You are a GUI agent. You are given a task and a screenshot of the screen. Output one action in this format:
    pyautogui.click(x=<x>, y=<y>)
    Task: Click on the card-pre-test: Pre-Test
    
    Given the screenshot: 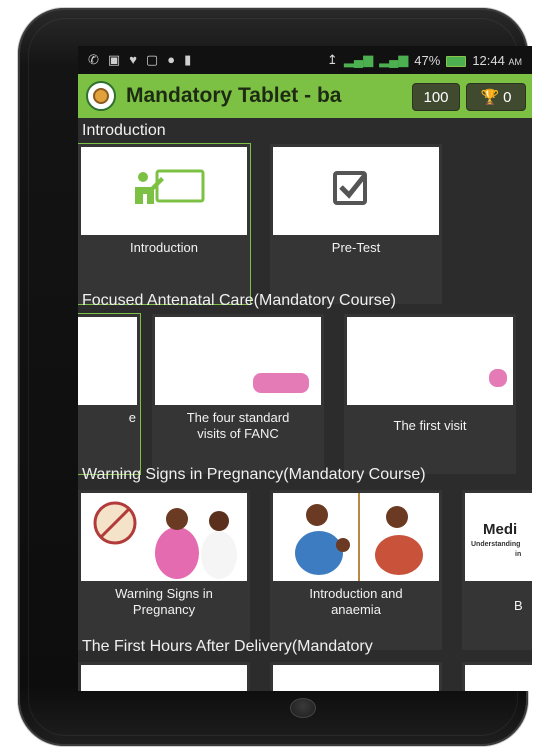 What is the action you would take?
    pyautogui.click(x=356, y=224)
    